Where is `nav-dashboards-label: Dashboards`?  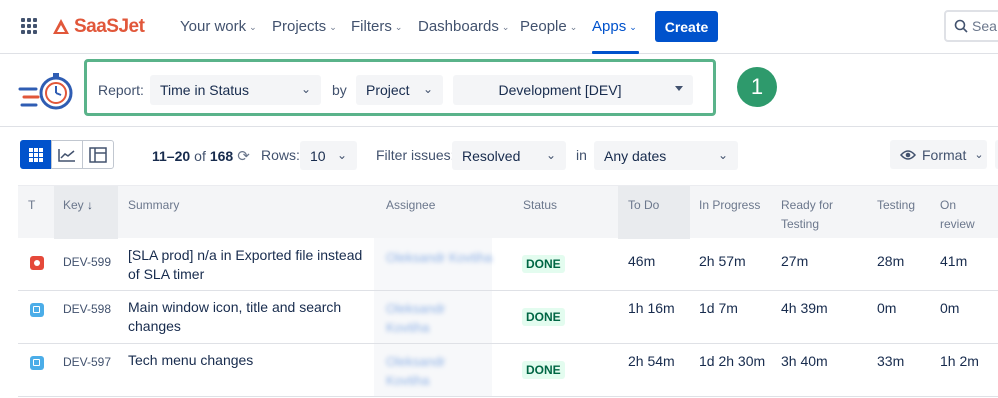
nav-dashboards-label: Dashboards is located at coordinates (458, 26).